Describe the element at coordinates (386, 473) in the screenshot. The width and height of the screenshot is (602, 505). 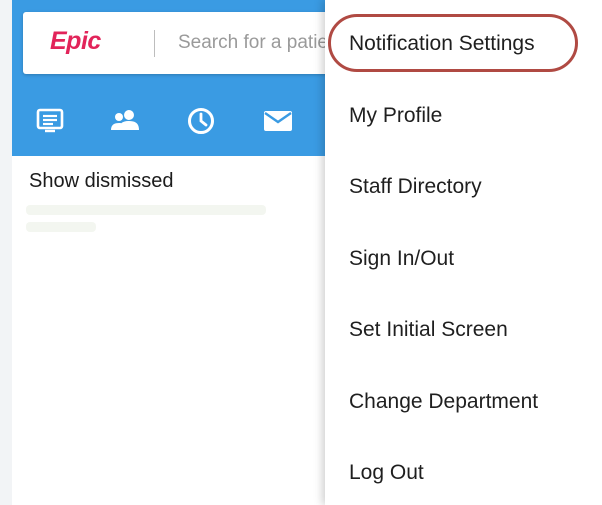
I see `menu-item-log-out: Log Out` at that location.